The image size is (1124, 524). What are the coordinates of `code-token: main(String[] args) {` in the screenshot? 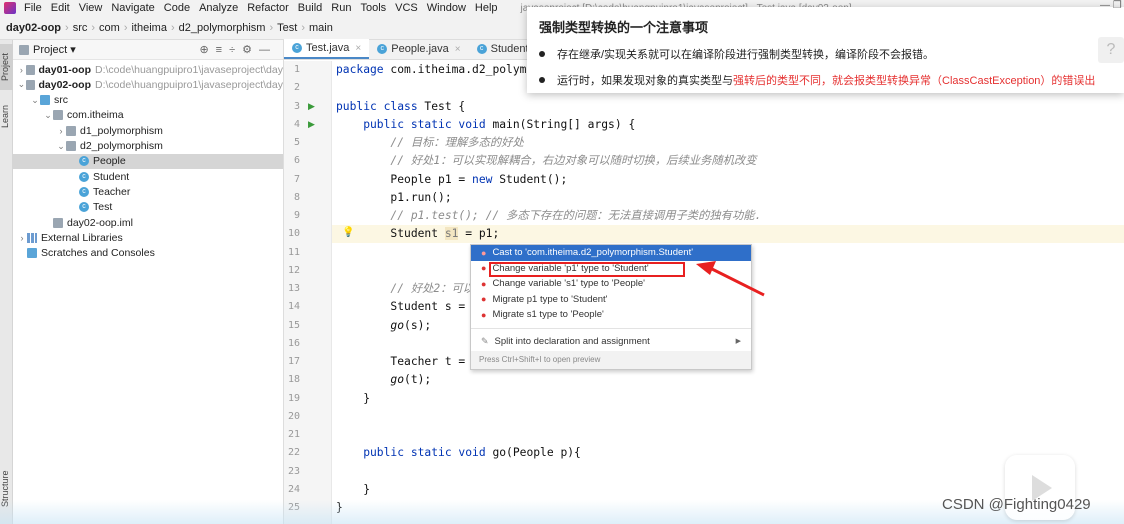 It's located at (564, 124).